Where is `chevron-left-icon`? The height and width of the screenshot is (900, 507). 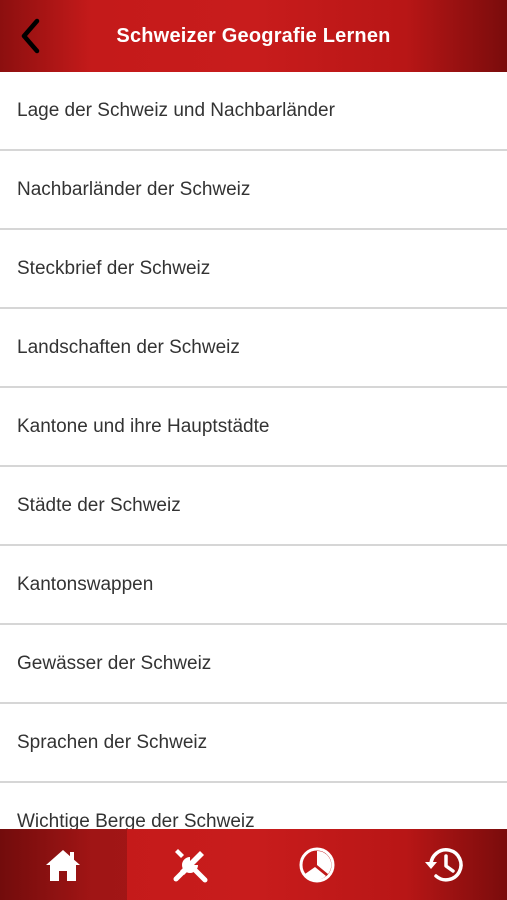 chevron-left-icon is located at coordinates (30, 36).